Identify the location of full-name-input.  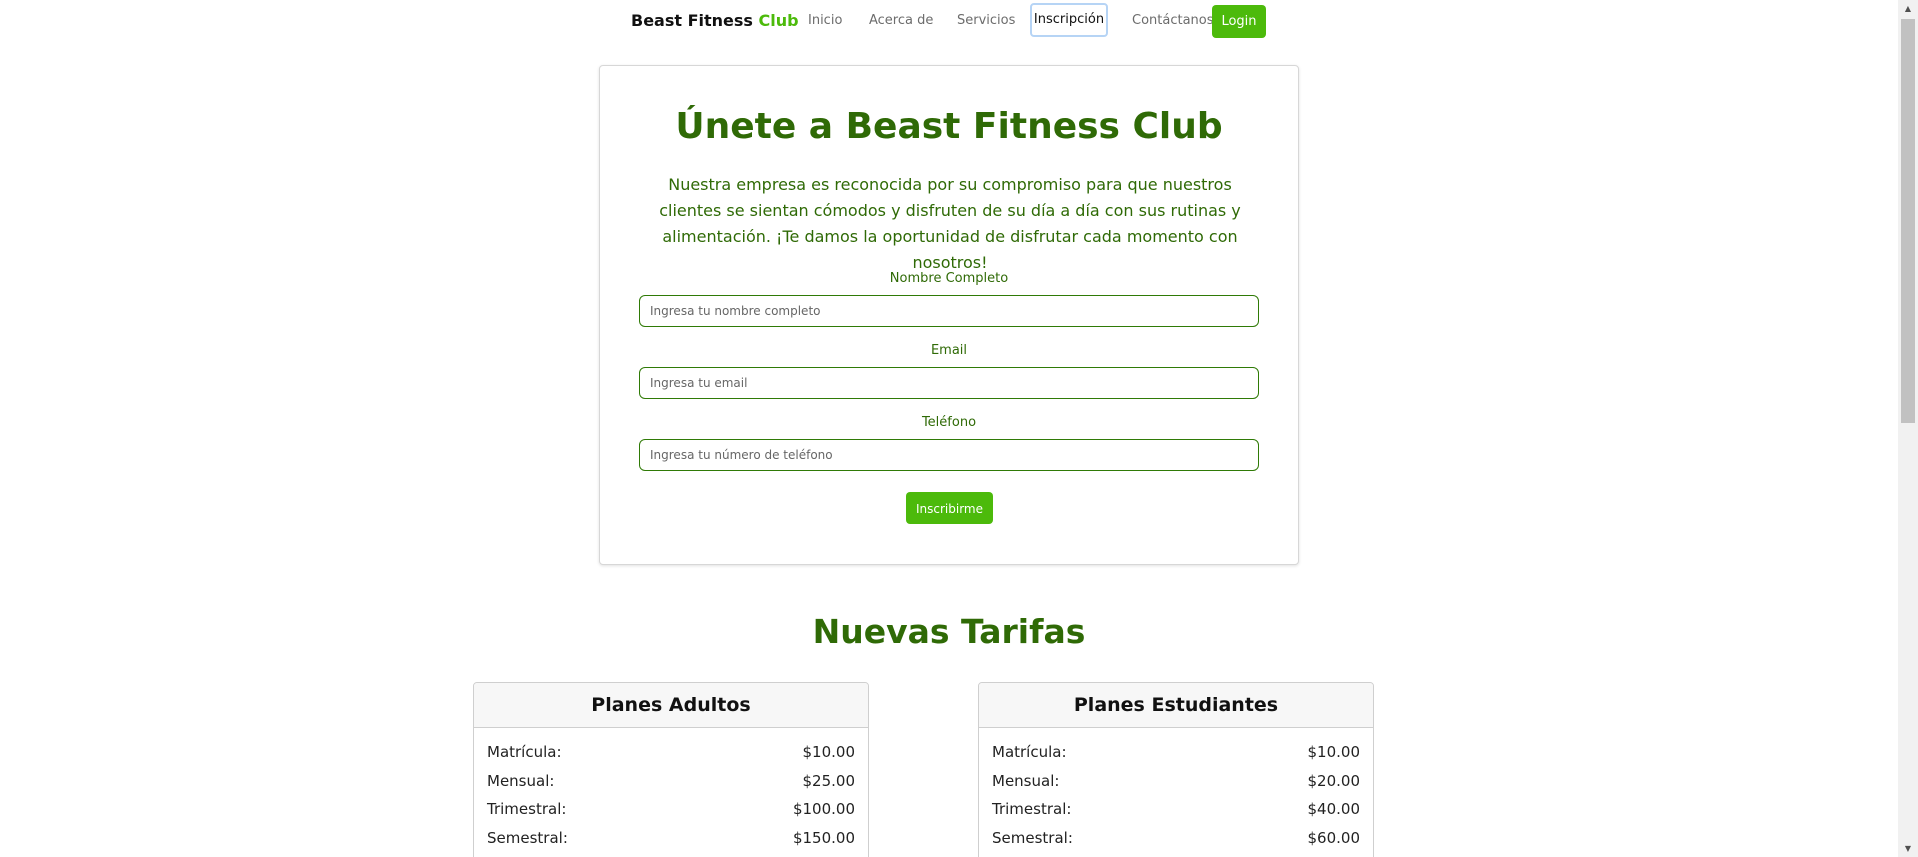
(949, 311).